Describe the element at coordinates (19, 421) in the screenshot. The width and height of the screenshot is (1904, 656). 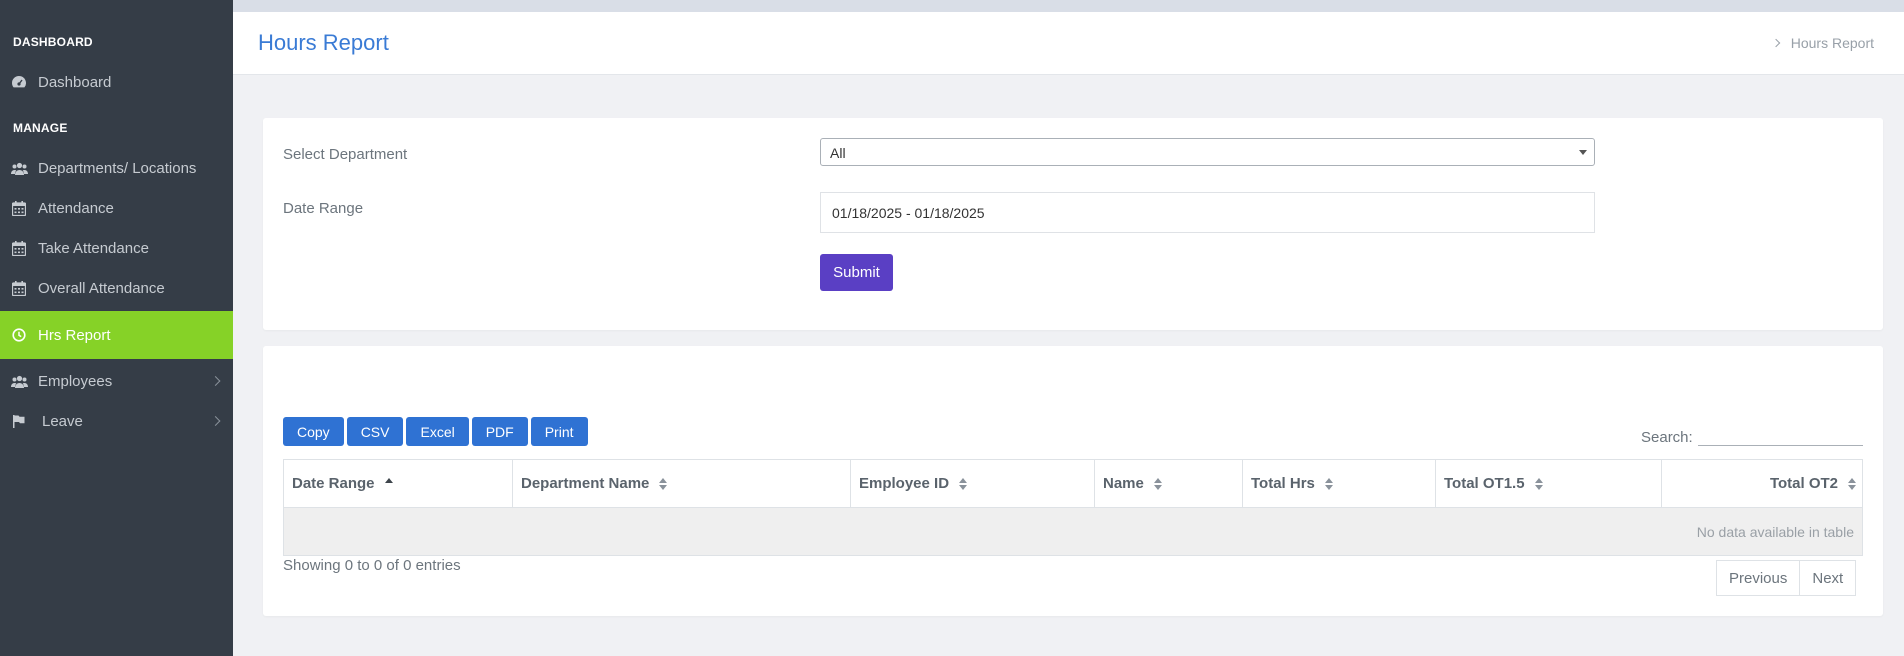
I see `flag-icon` at that location.